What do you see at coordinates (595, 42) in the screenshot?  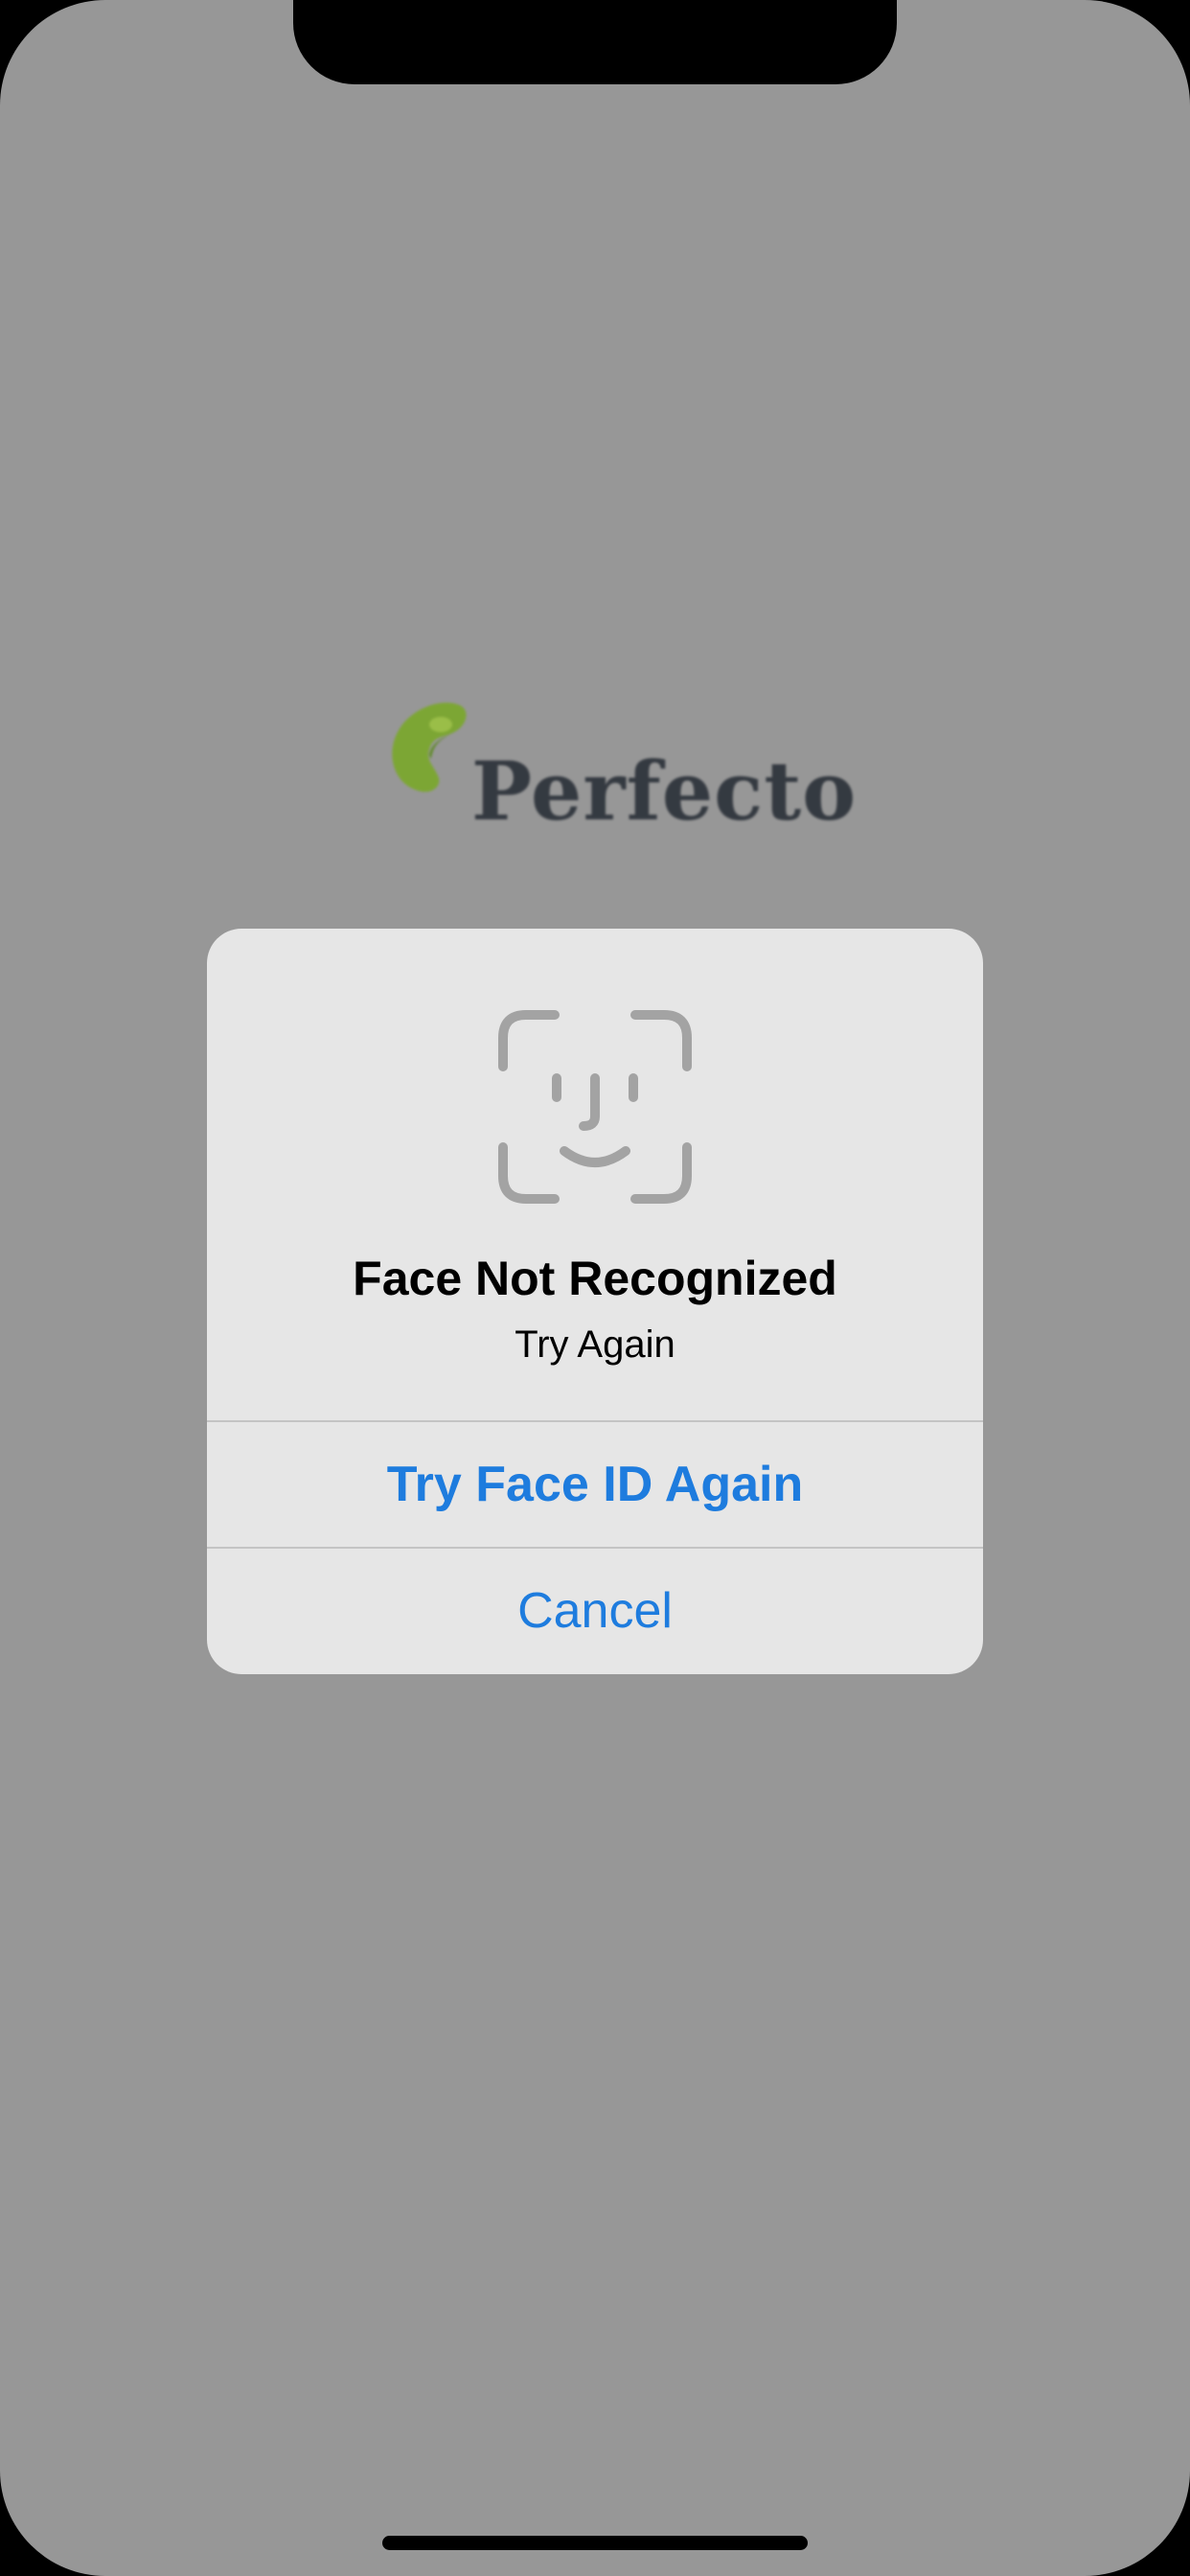 I see `device-notch` at bounding box center [595, 42].